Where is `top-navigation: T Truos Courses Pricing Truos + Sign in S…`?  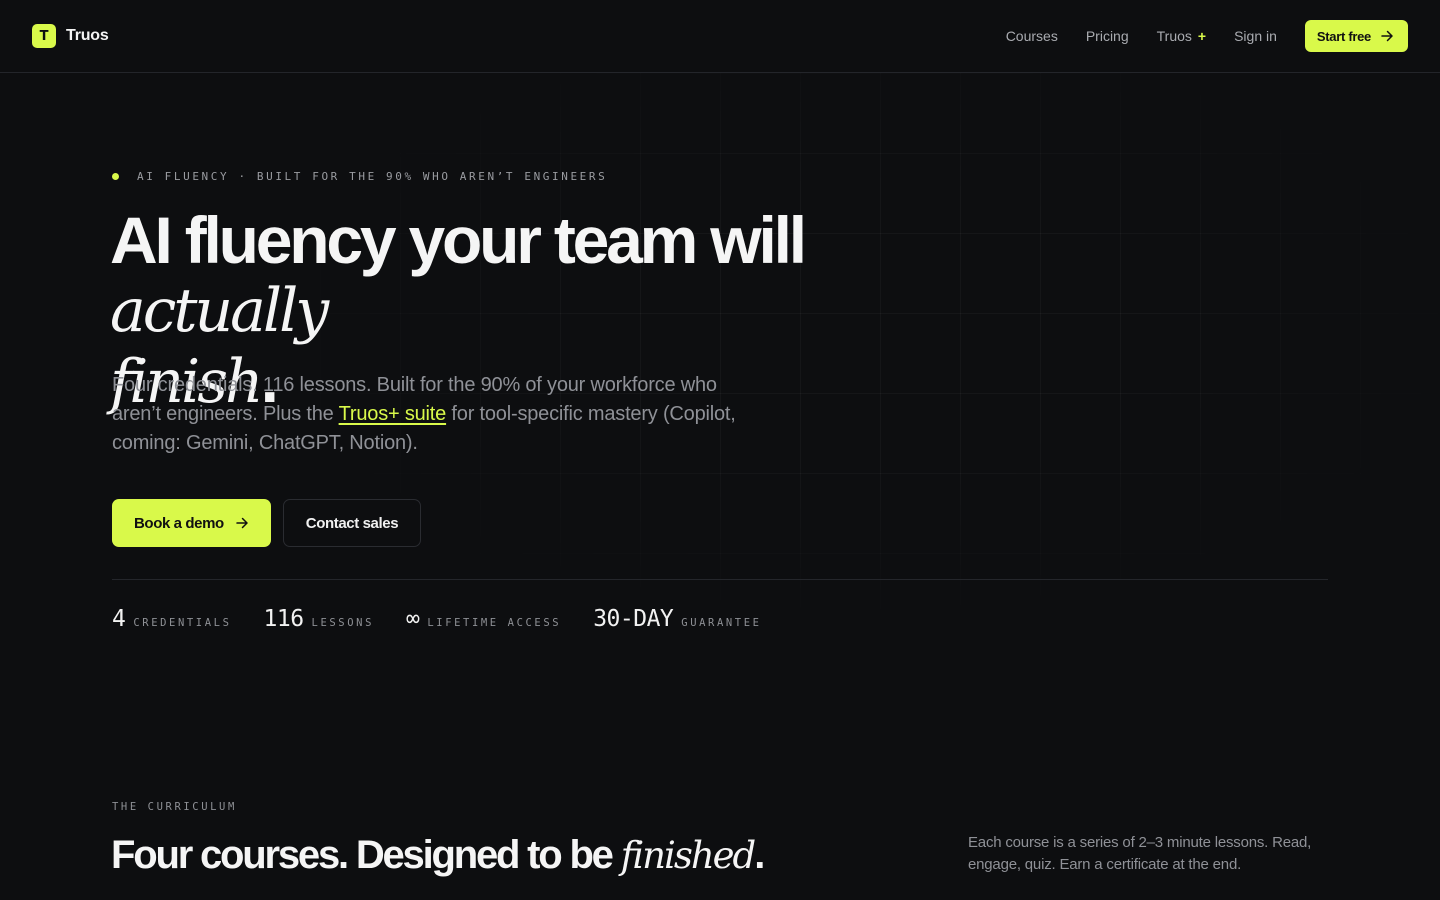
top-navigation: T Truos Courses Pricing Truos + Sign in S… is located at coordinates (720, 36).